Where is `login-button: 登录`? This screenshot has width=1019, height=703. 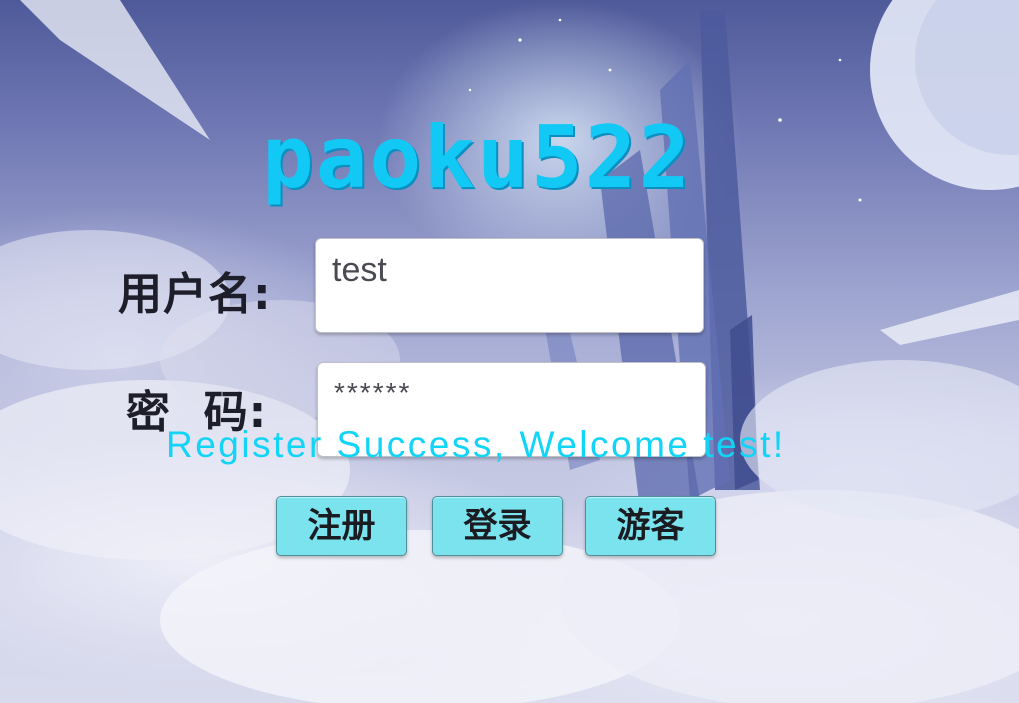
login-button: 登录 is located at coordinates (497, 526).